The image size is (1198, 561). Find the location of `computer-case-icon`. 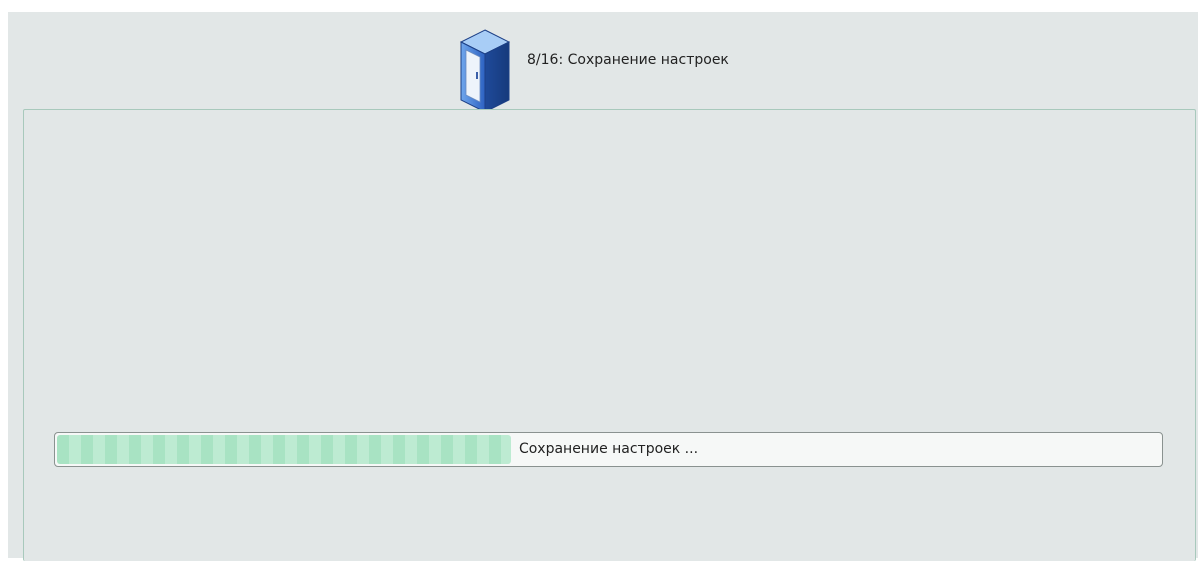

computer-case-icon is located at coordinates (485, 71).